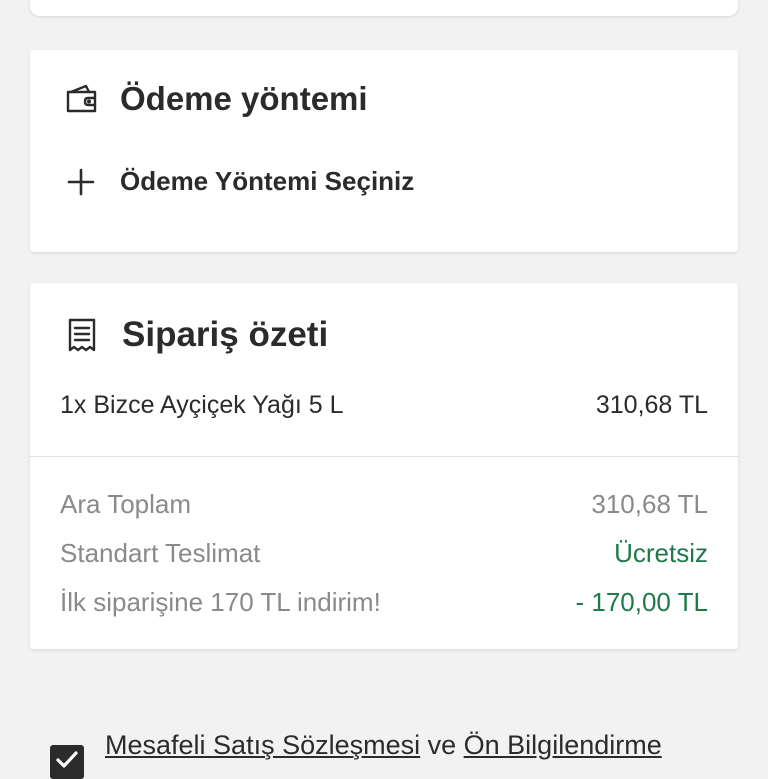  Describe the element at coordinates (563, 745) in the screenshot. I see `preliminary-information-link: Ön Bilgilendirme` at that location.